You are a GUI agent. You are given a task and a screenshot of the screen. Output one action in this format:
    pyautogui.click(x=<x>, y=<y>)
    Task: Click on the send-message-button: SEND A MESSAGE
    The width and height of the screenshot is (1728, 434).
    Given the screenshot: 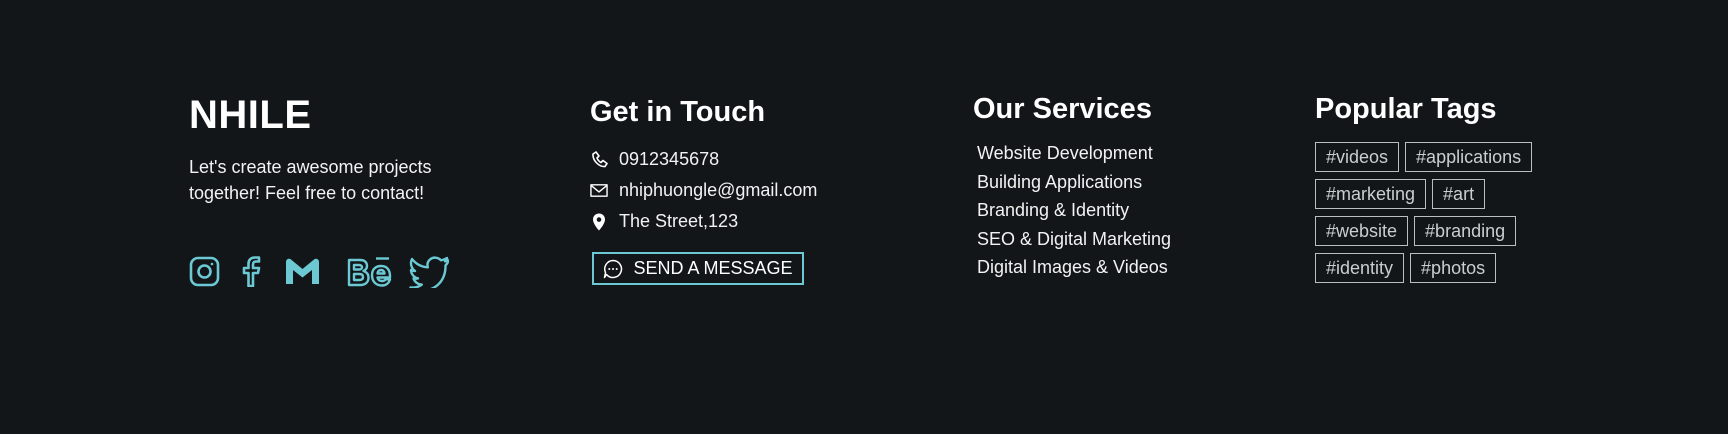 What is the action you would take?
    pyautogui.click(x=698, y=268)
    